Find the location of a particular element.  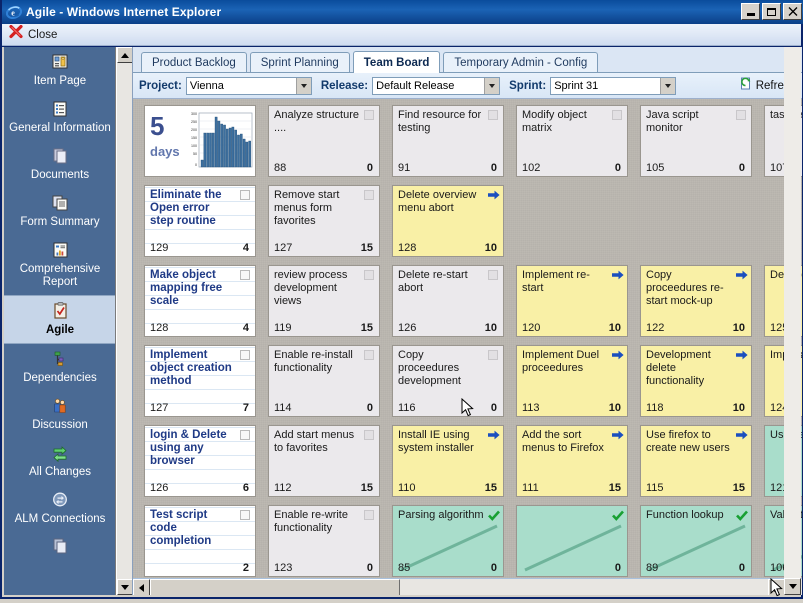

sidebar-item-documents: Documents is located at coordinates (59, 164).